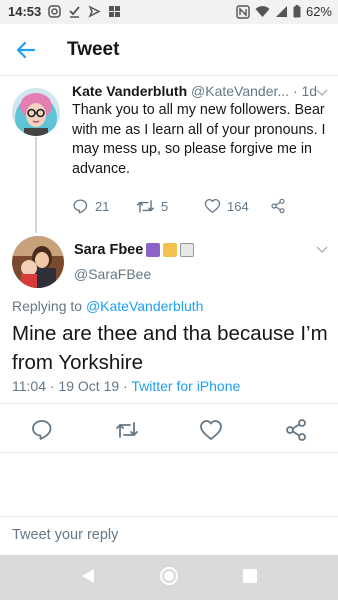  Describe the element at coordinates (109, 250) in the screenshot. I see `author-name: Sara Fbee` at that location.